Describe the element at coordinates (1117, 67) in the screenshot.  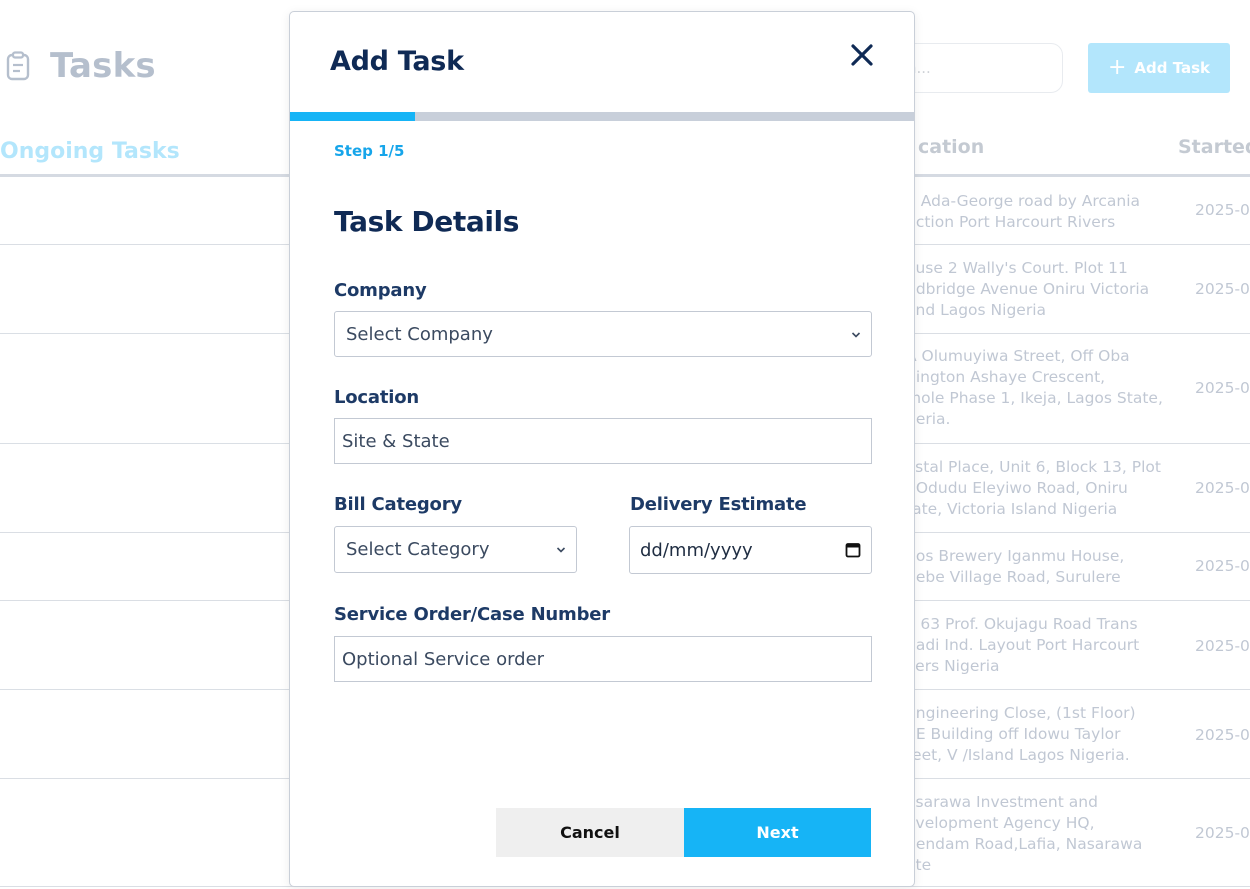
I see `plus-icon: +` at that location.